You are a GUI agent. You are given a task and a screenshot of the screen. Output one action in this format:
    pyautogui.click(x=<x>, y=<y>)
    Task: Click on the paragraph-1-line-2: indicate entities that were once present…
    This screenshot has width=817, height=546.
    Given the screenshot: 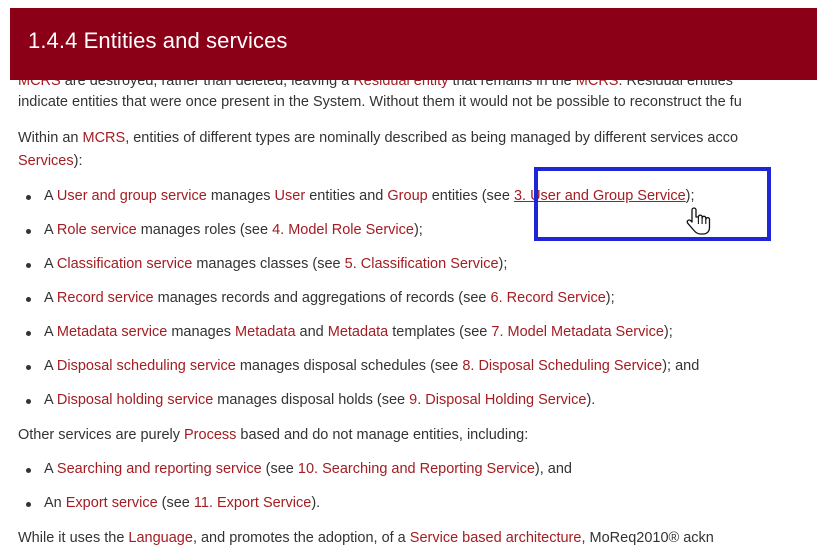 What is the action you would take?
    pyautogui.click(x=380, y=102)
    